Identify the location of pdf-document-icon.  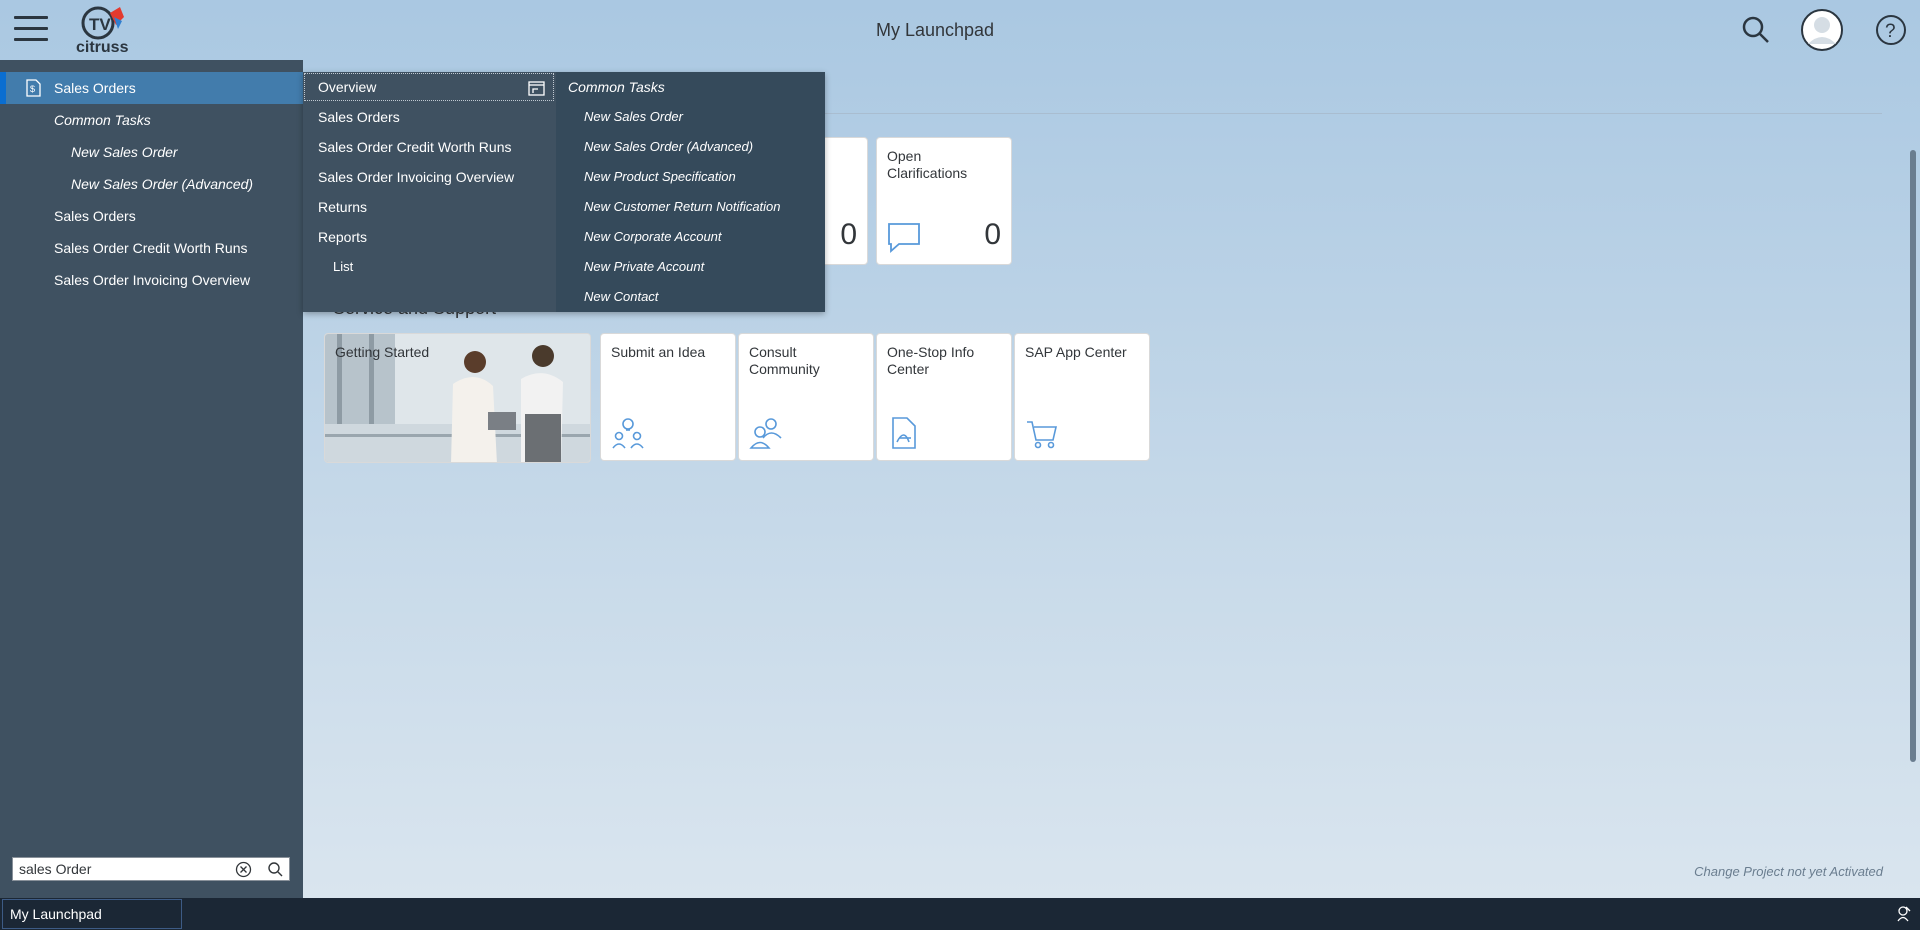
(904, 433).